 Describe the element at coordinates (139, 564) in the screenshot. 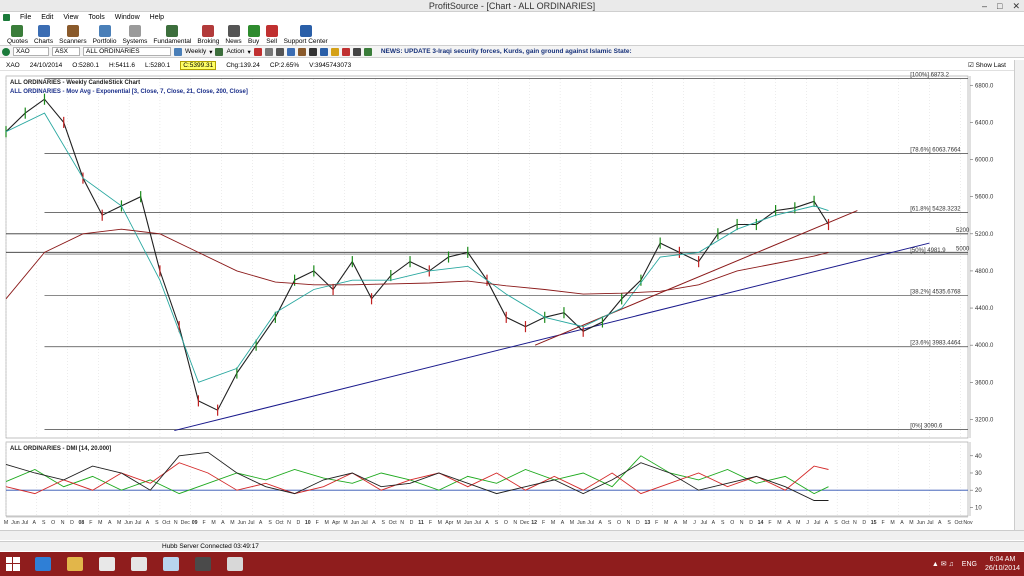

I see `taskbar-app-word` at that location.